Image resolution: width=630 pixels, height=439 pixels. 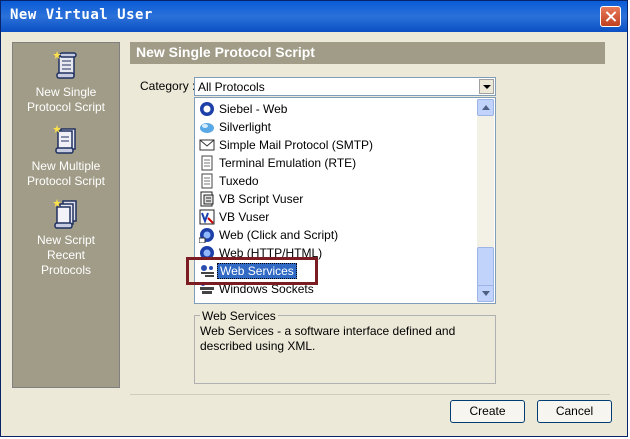 What do you see at coordinates (207, 109) in the screenshot?
I see `siebel-icon` at bounding box center [207, 109].